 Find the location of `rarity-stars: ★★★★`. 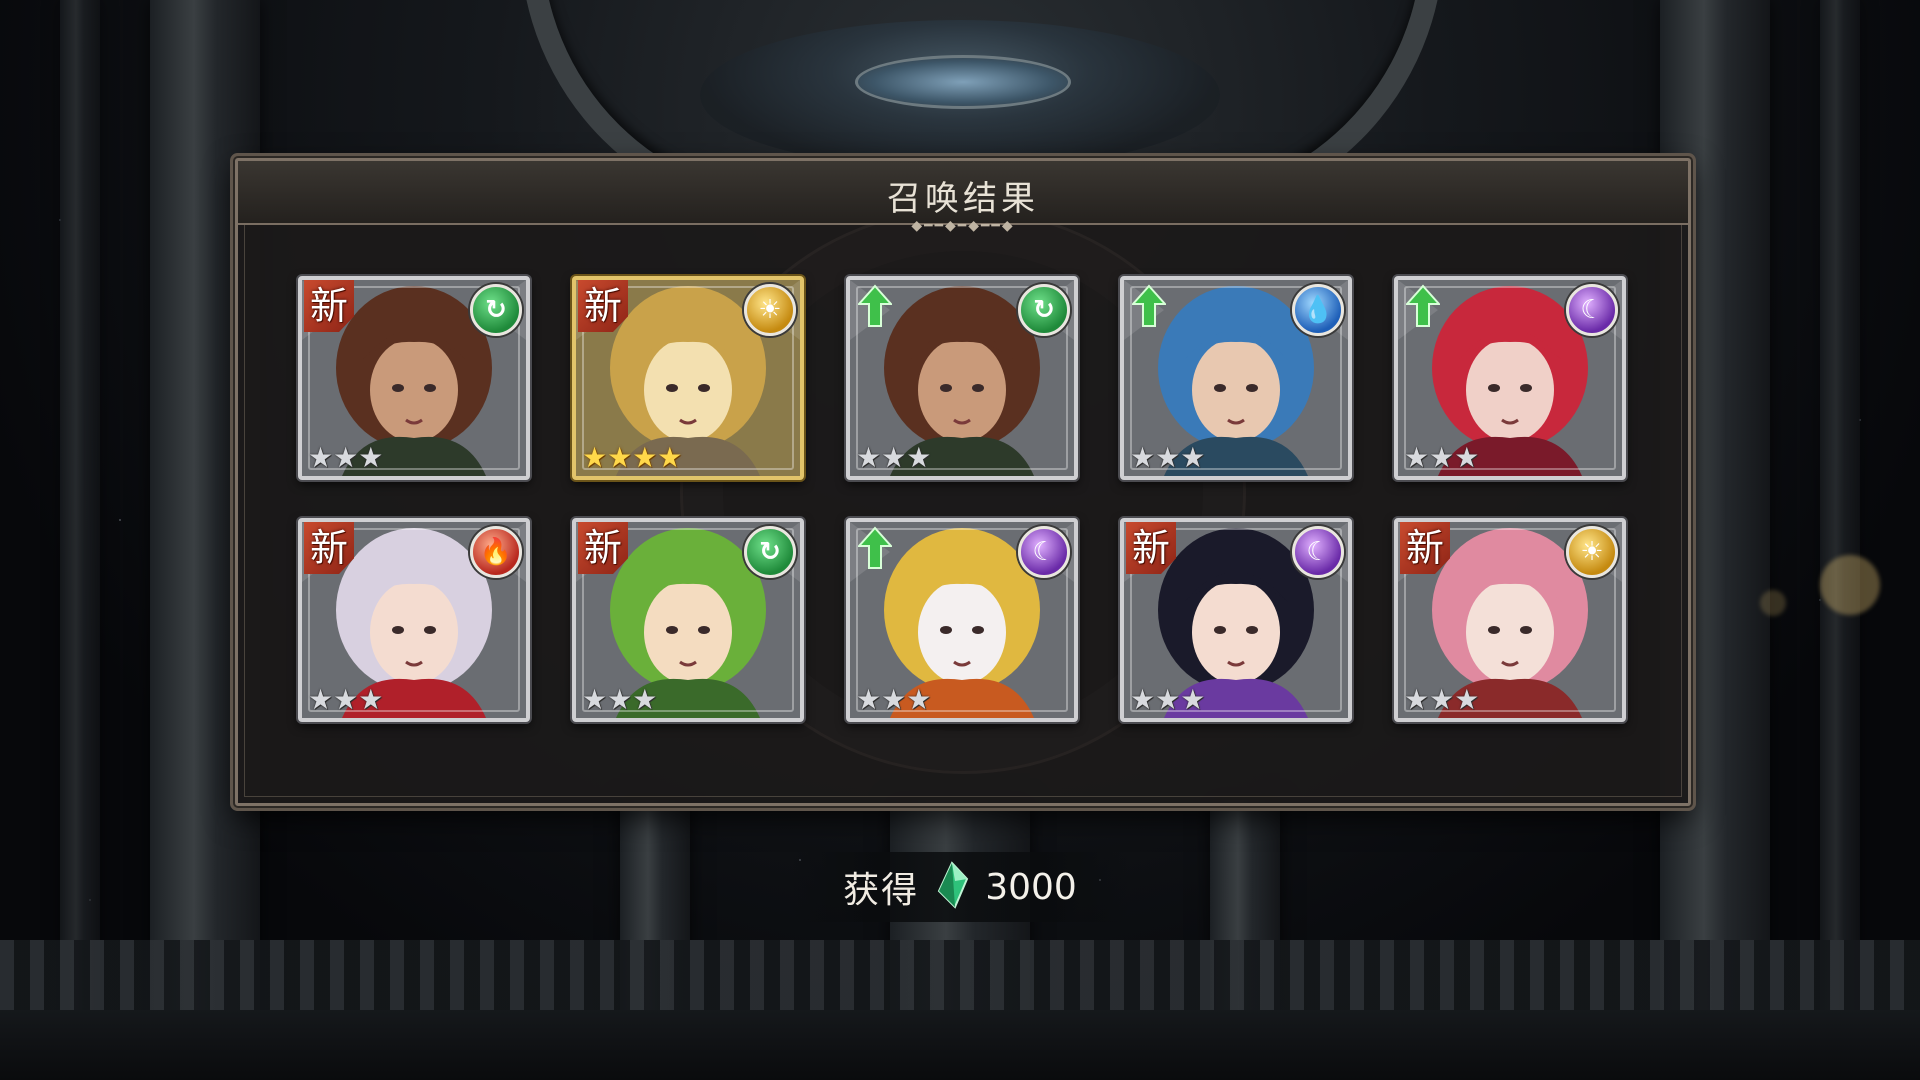

rarity-stars: ★★★★ is located at coordinates (632, 458).